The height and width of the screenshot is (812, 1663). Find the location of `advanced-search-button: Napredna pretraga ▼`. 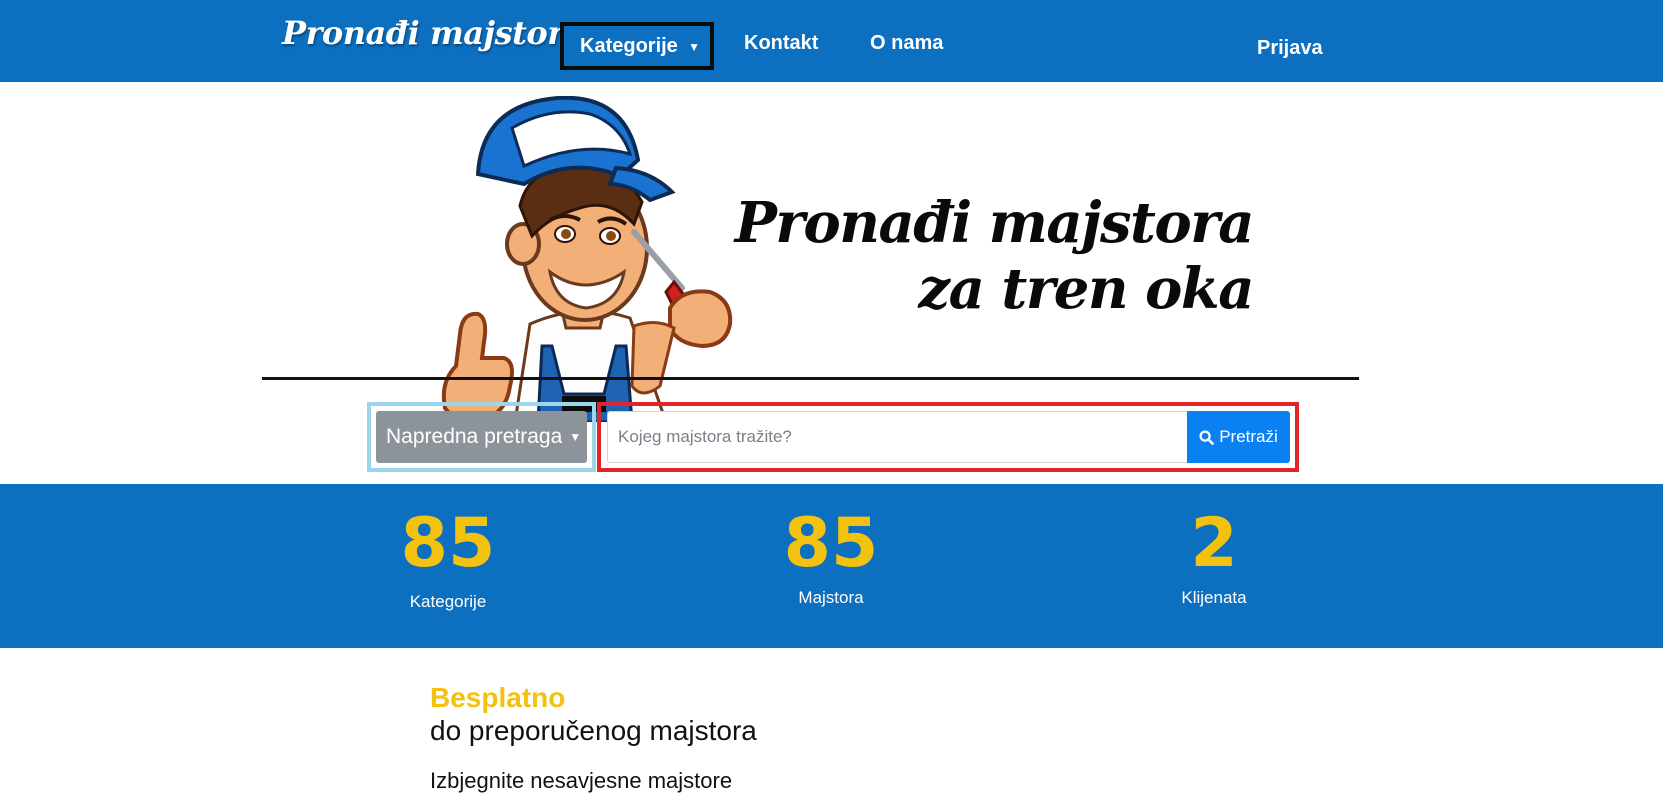

advanced-search-button: Napredna pretraga ▼ is located at coordinates (481, 437).